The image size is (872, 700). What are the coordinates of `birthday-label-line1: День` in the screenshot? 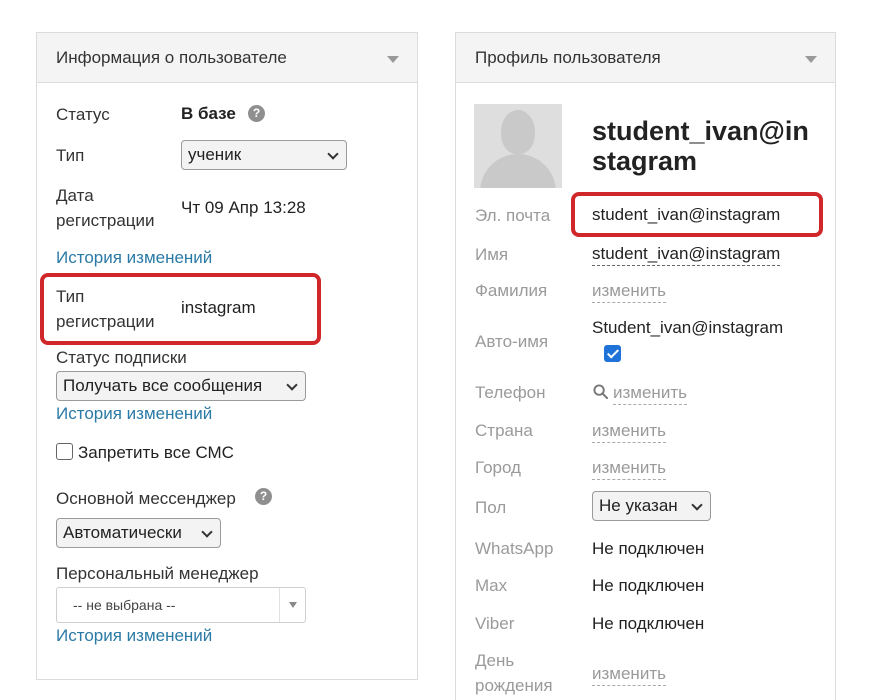 It's located at (495, 660).